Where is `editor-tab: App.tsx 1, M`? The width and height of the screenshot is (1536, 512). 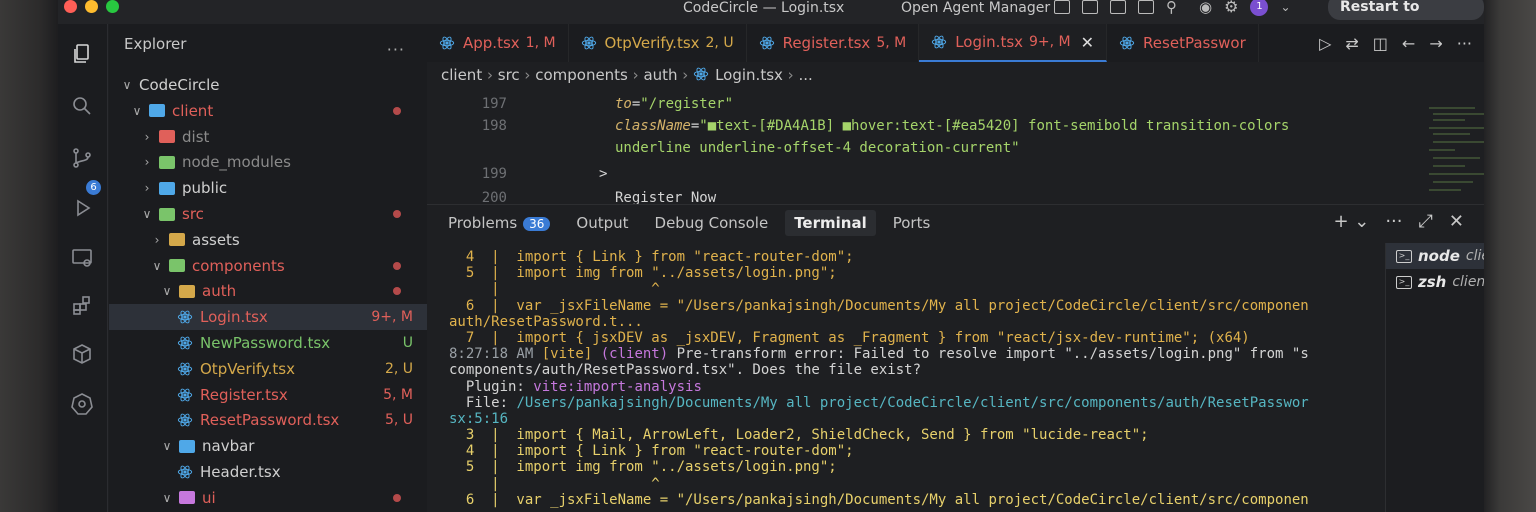 editor-tab: App.tsx 1, M is located at coordinates (498, 43).